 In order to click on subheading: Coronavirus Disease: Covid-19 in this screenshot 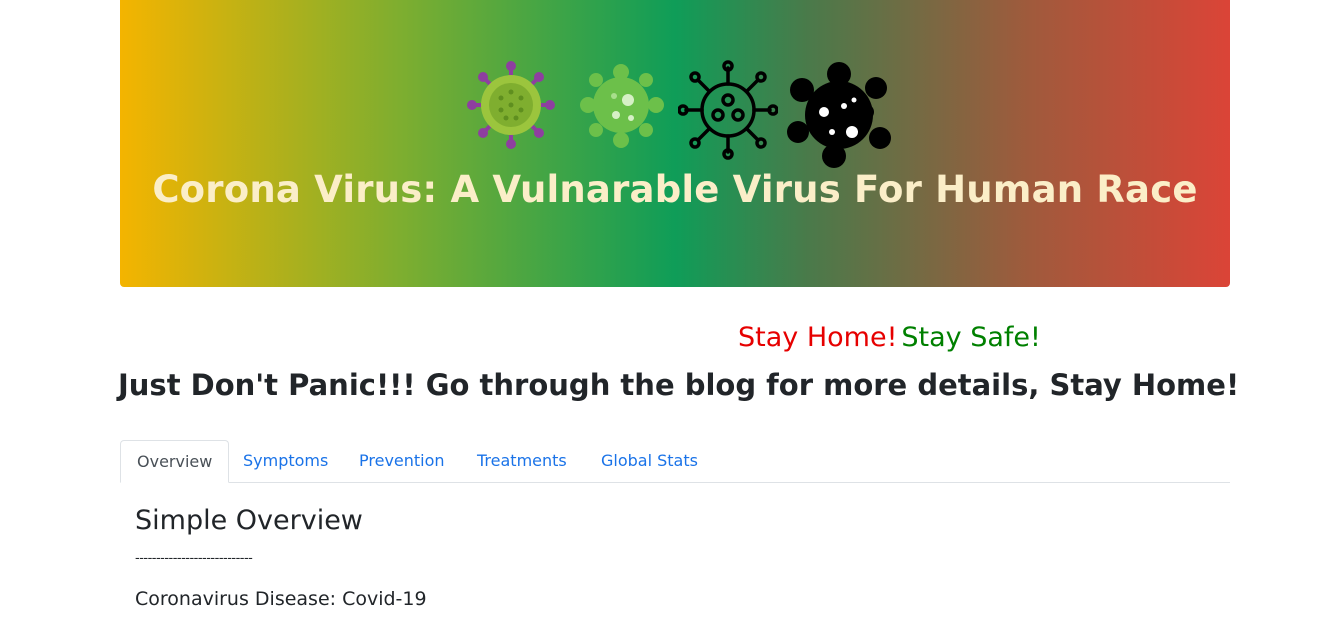, I will do `click(281, 599)`.